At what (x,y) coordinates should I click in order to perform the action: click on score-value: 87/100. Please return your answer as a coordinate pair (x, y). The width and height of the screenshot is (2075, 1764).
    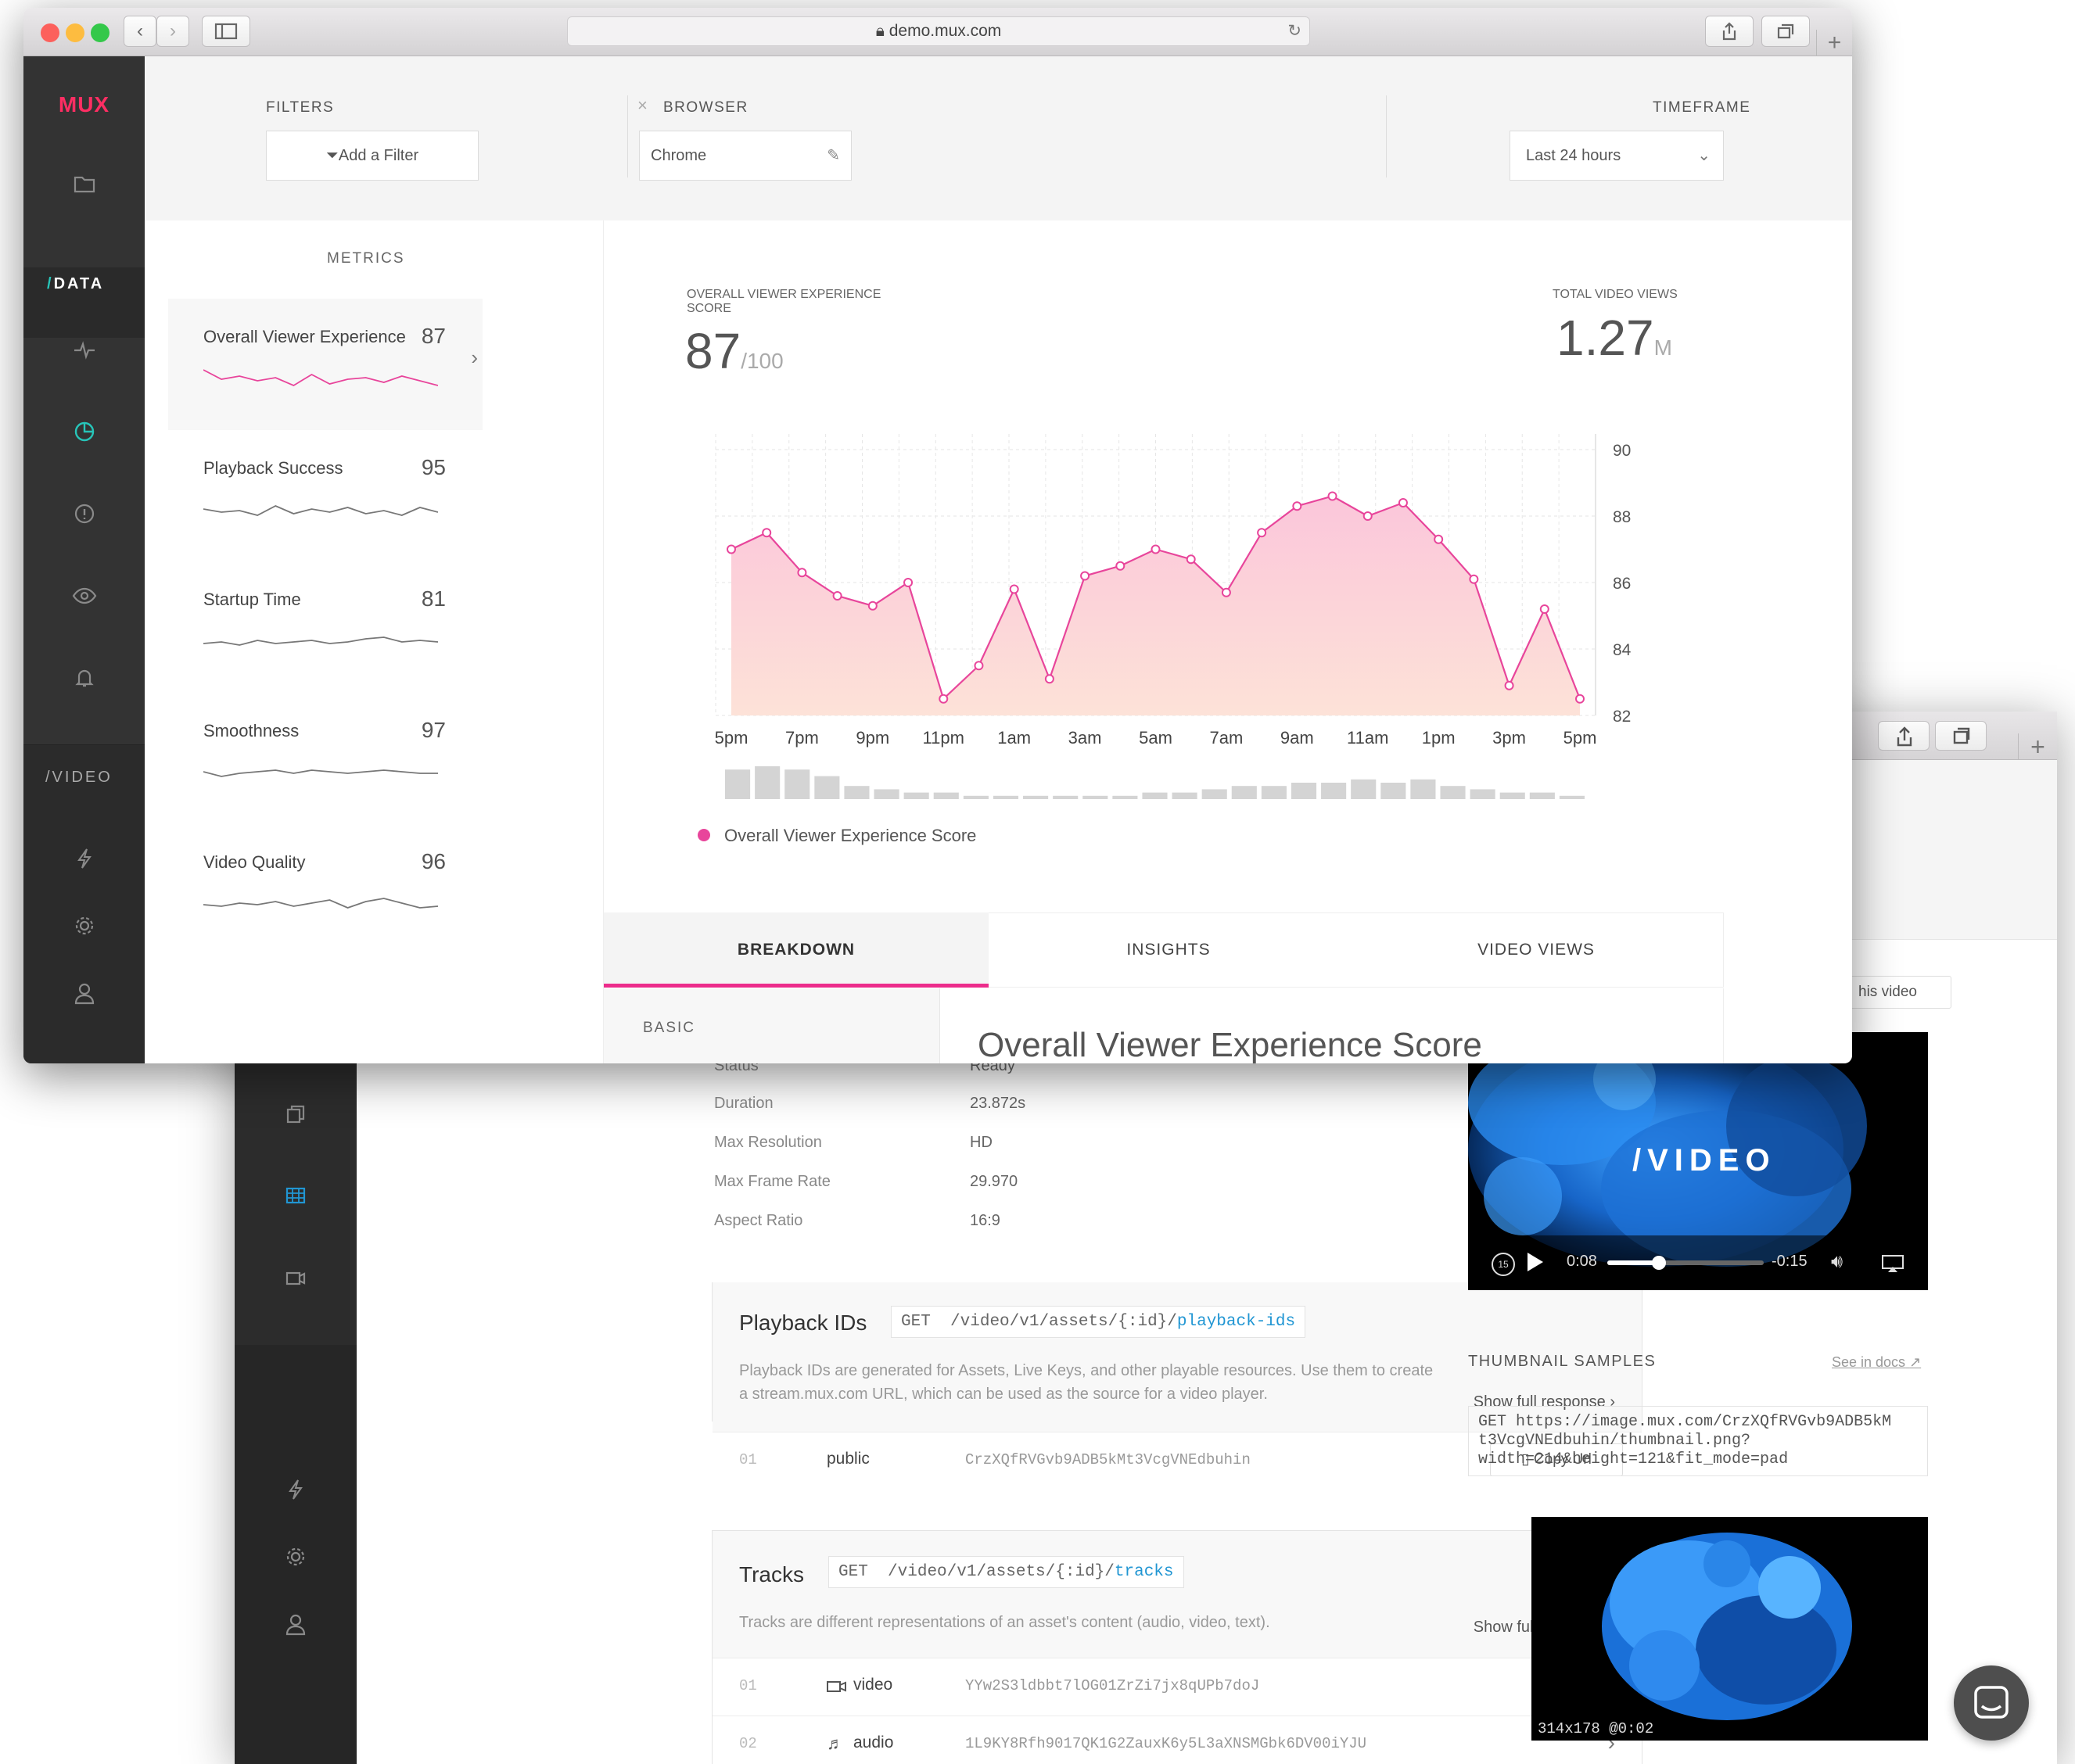
    Looking at the image, I should click on (735, 351).